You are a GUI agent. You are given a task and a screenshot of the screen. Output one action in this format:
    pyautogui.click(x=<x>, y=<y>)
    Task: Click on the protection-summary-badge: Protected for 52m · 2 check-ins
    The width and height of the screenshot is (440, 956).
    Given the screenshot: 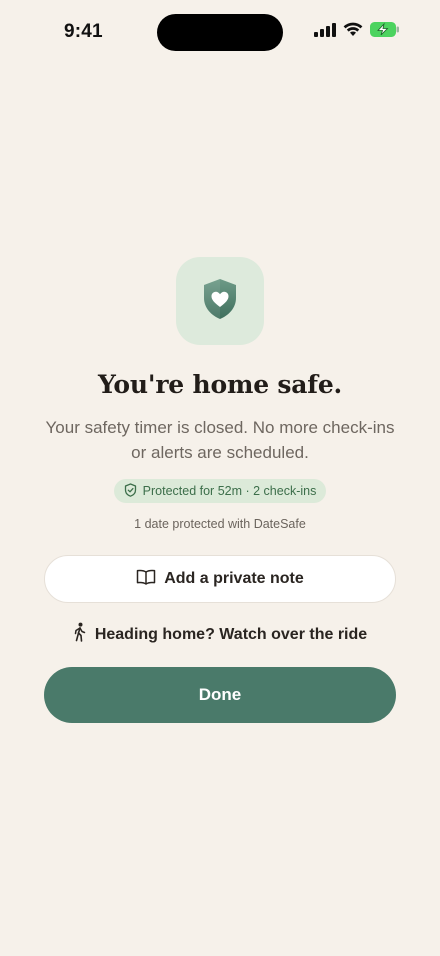 What is the action you would take?
    pyautogui.click(x=220, y=491)
    